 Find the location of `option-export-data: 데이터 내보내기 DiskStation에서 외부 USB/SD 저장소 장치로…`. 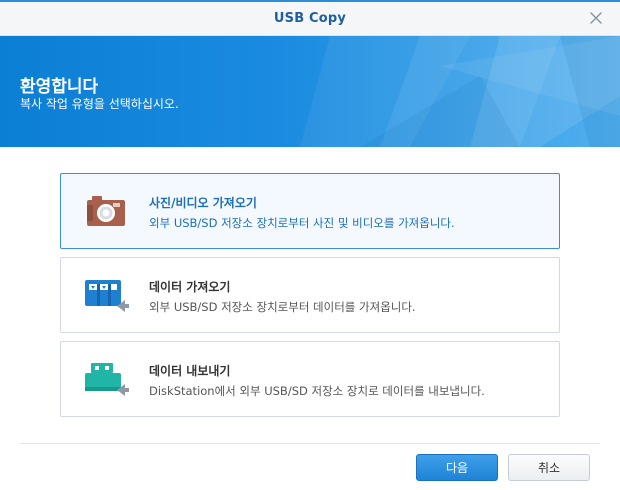

option-export-data: 데이터 내보내기 DiskStation에서 외부 USB/SD 저장소 장치로… is located at coordinates (310, 379).